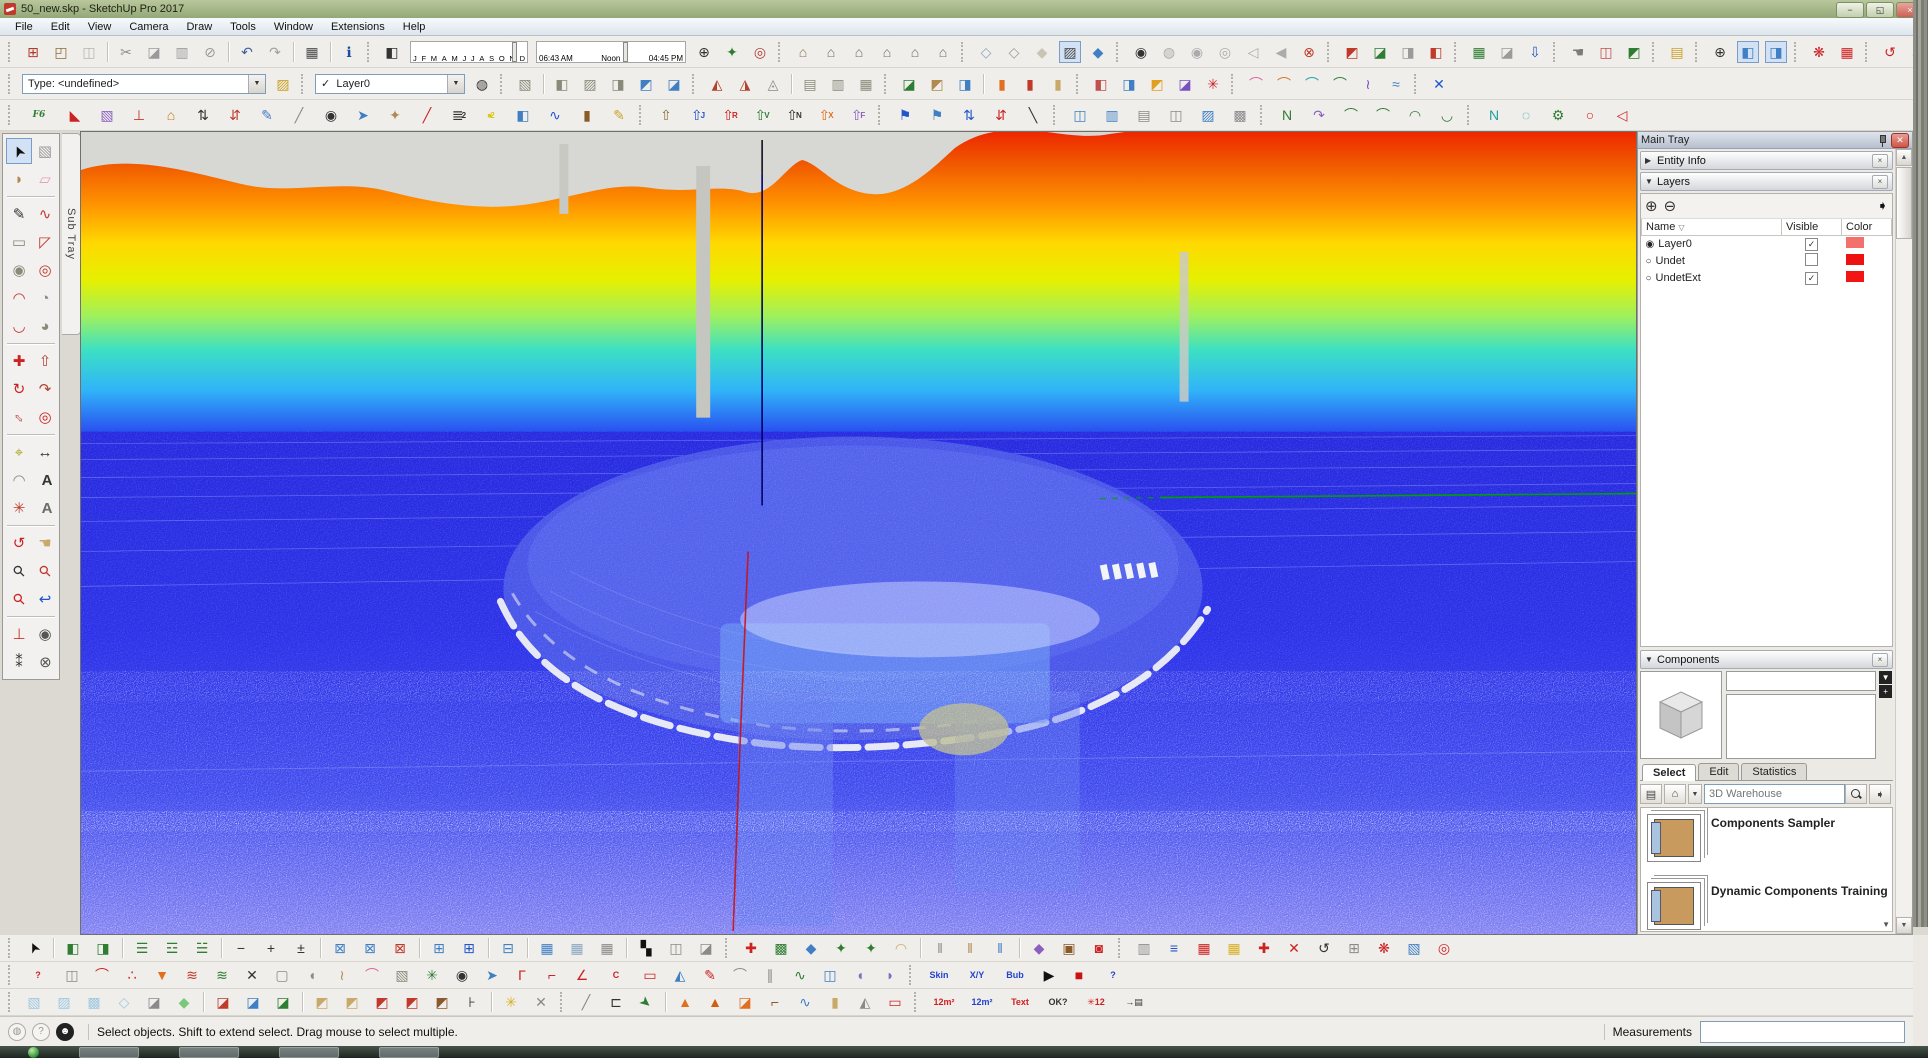 This screenshot has width=1928, height=1058. Describe the element at coordinates (462, 975) in the screenshot. I see `cam-dark-button: ◉` at that location.